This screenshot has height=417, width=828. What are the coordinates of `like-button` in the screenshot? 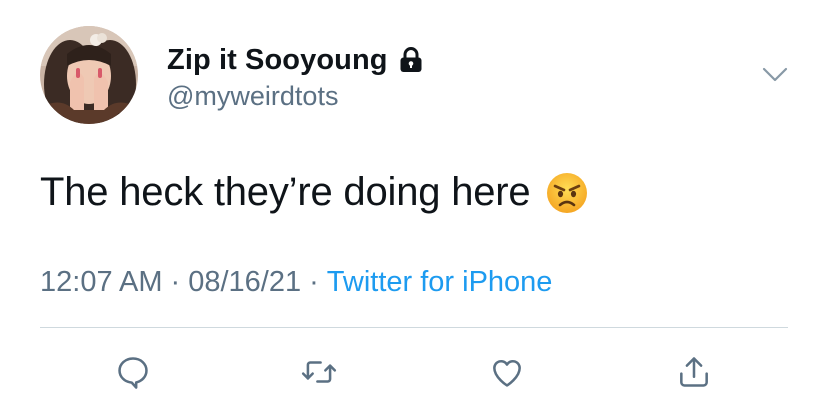 It's located at (507, 372).